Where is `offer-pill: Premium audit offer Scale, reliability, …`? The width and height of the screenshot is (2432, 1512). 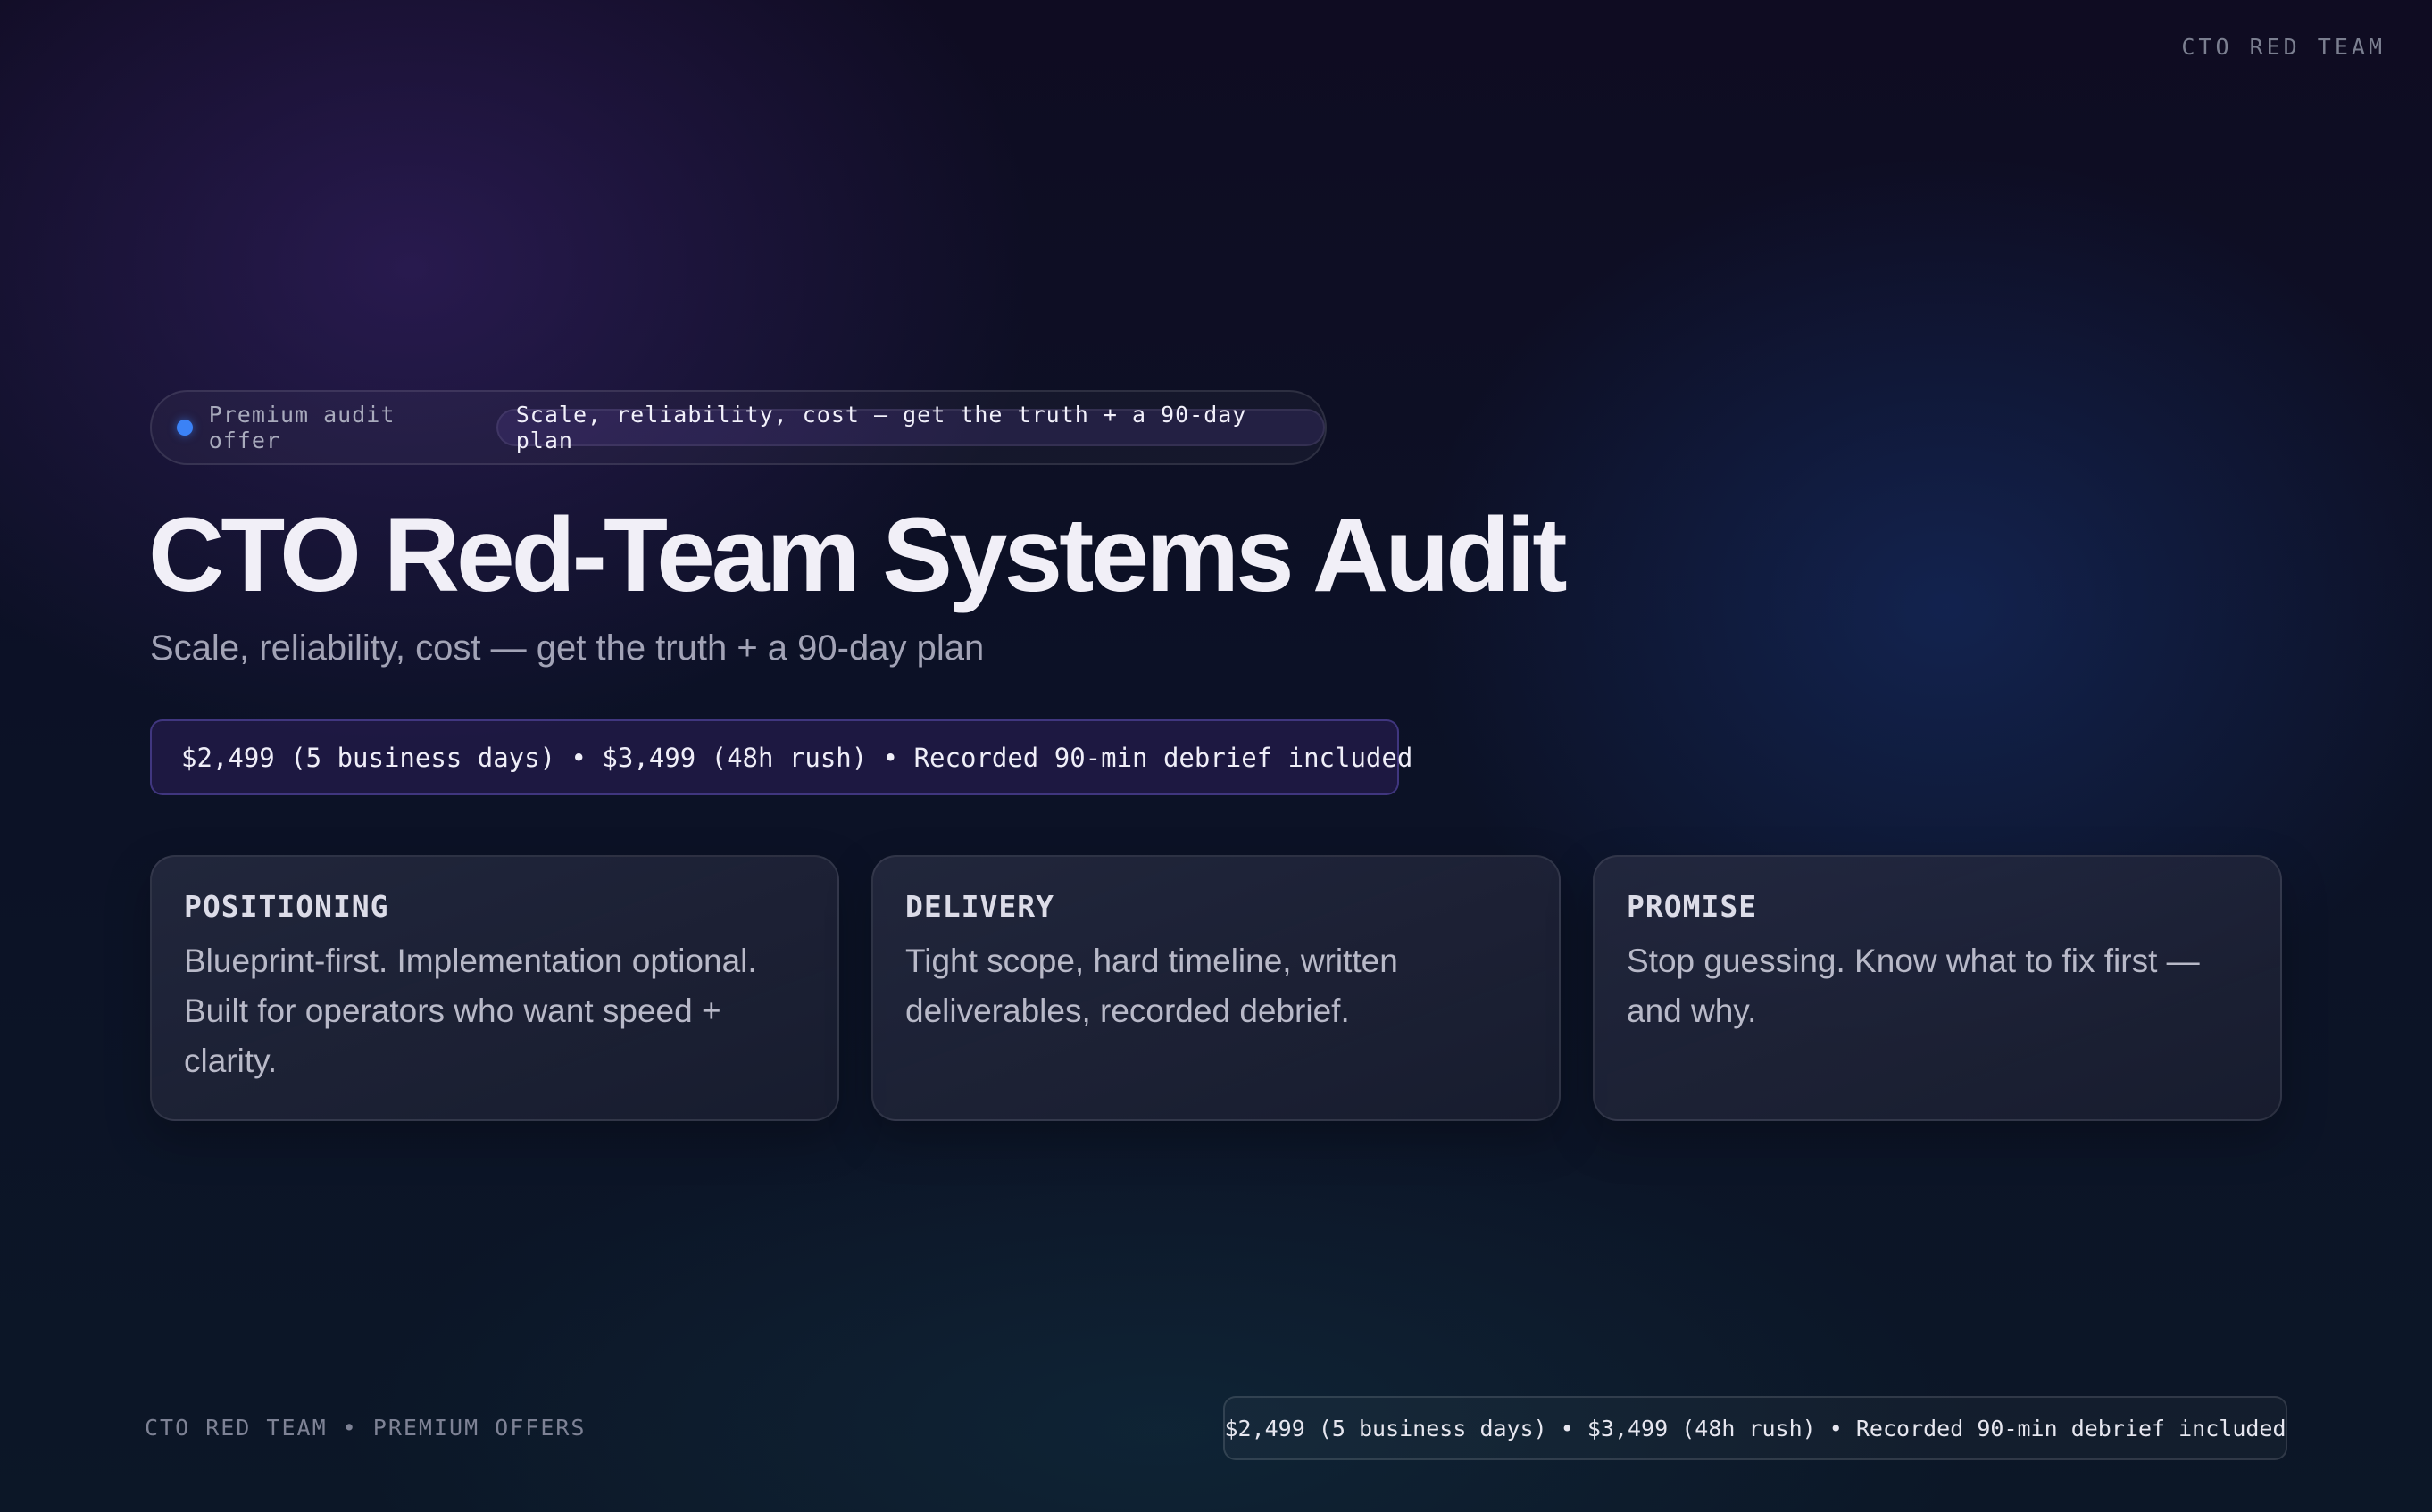
offer-pill: Premium audit offer Scale, reliability, … is located at coordinates (739, 428).